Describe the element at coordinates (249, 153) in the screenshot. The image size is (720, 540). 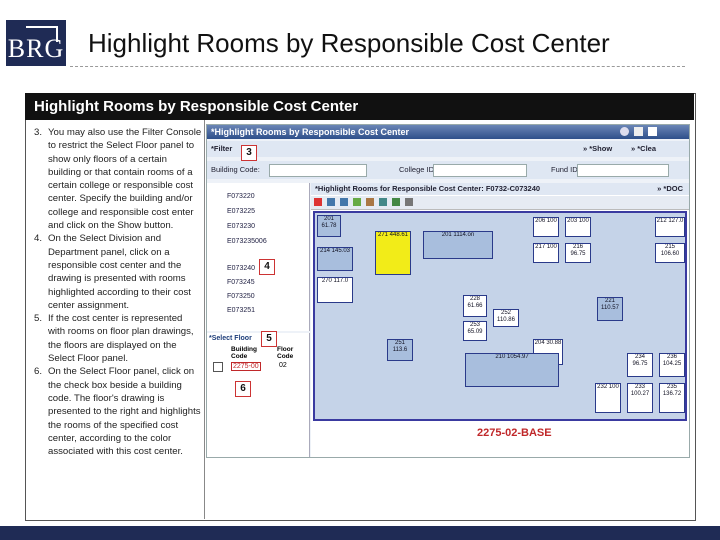
I see `callout-3: 3` at that location.